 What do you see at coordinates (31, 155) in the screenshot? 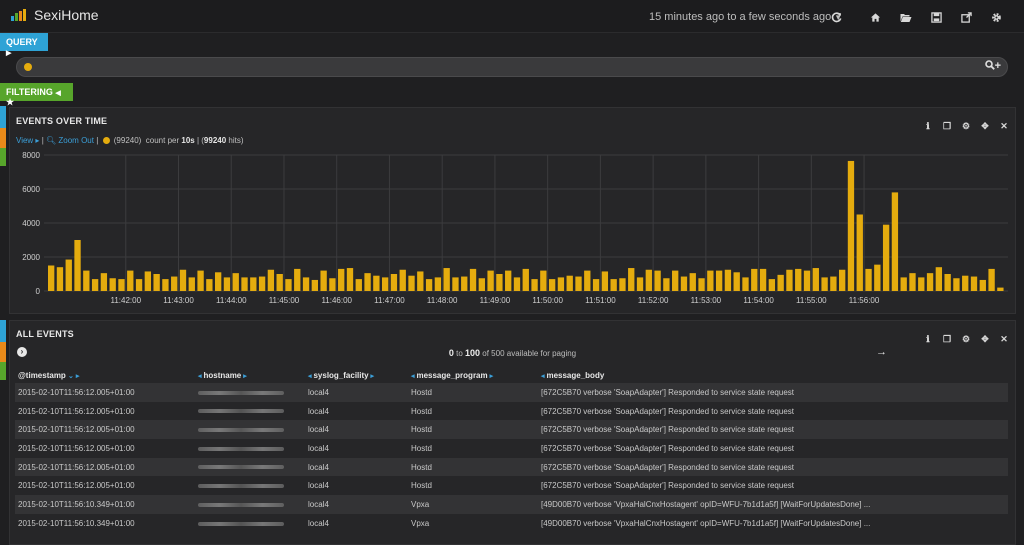
I see `y-tick-label: 8000` at bounding box center [31, 155].